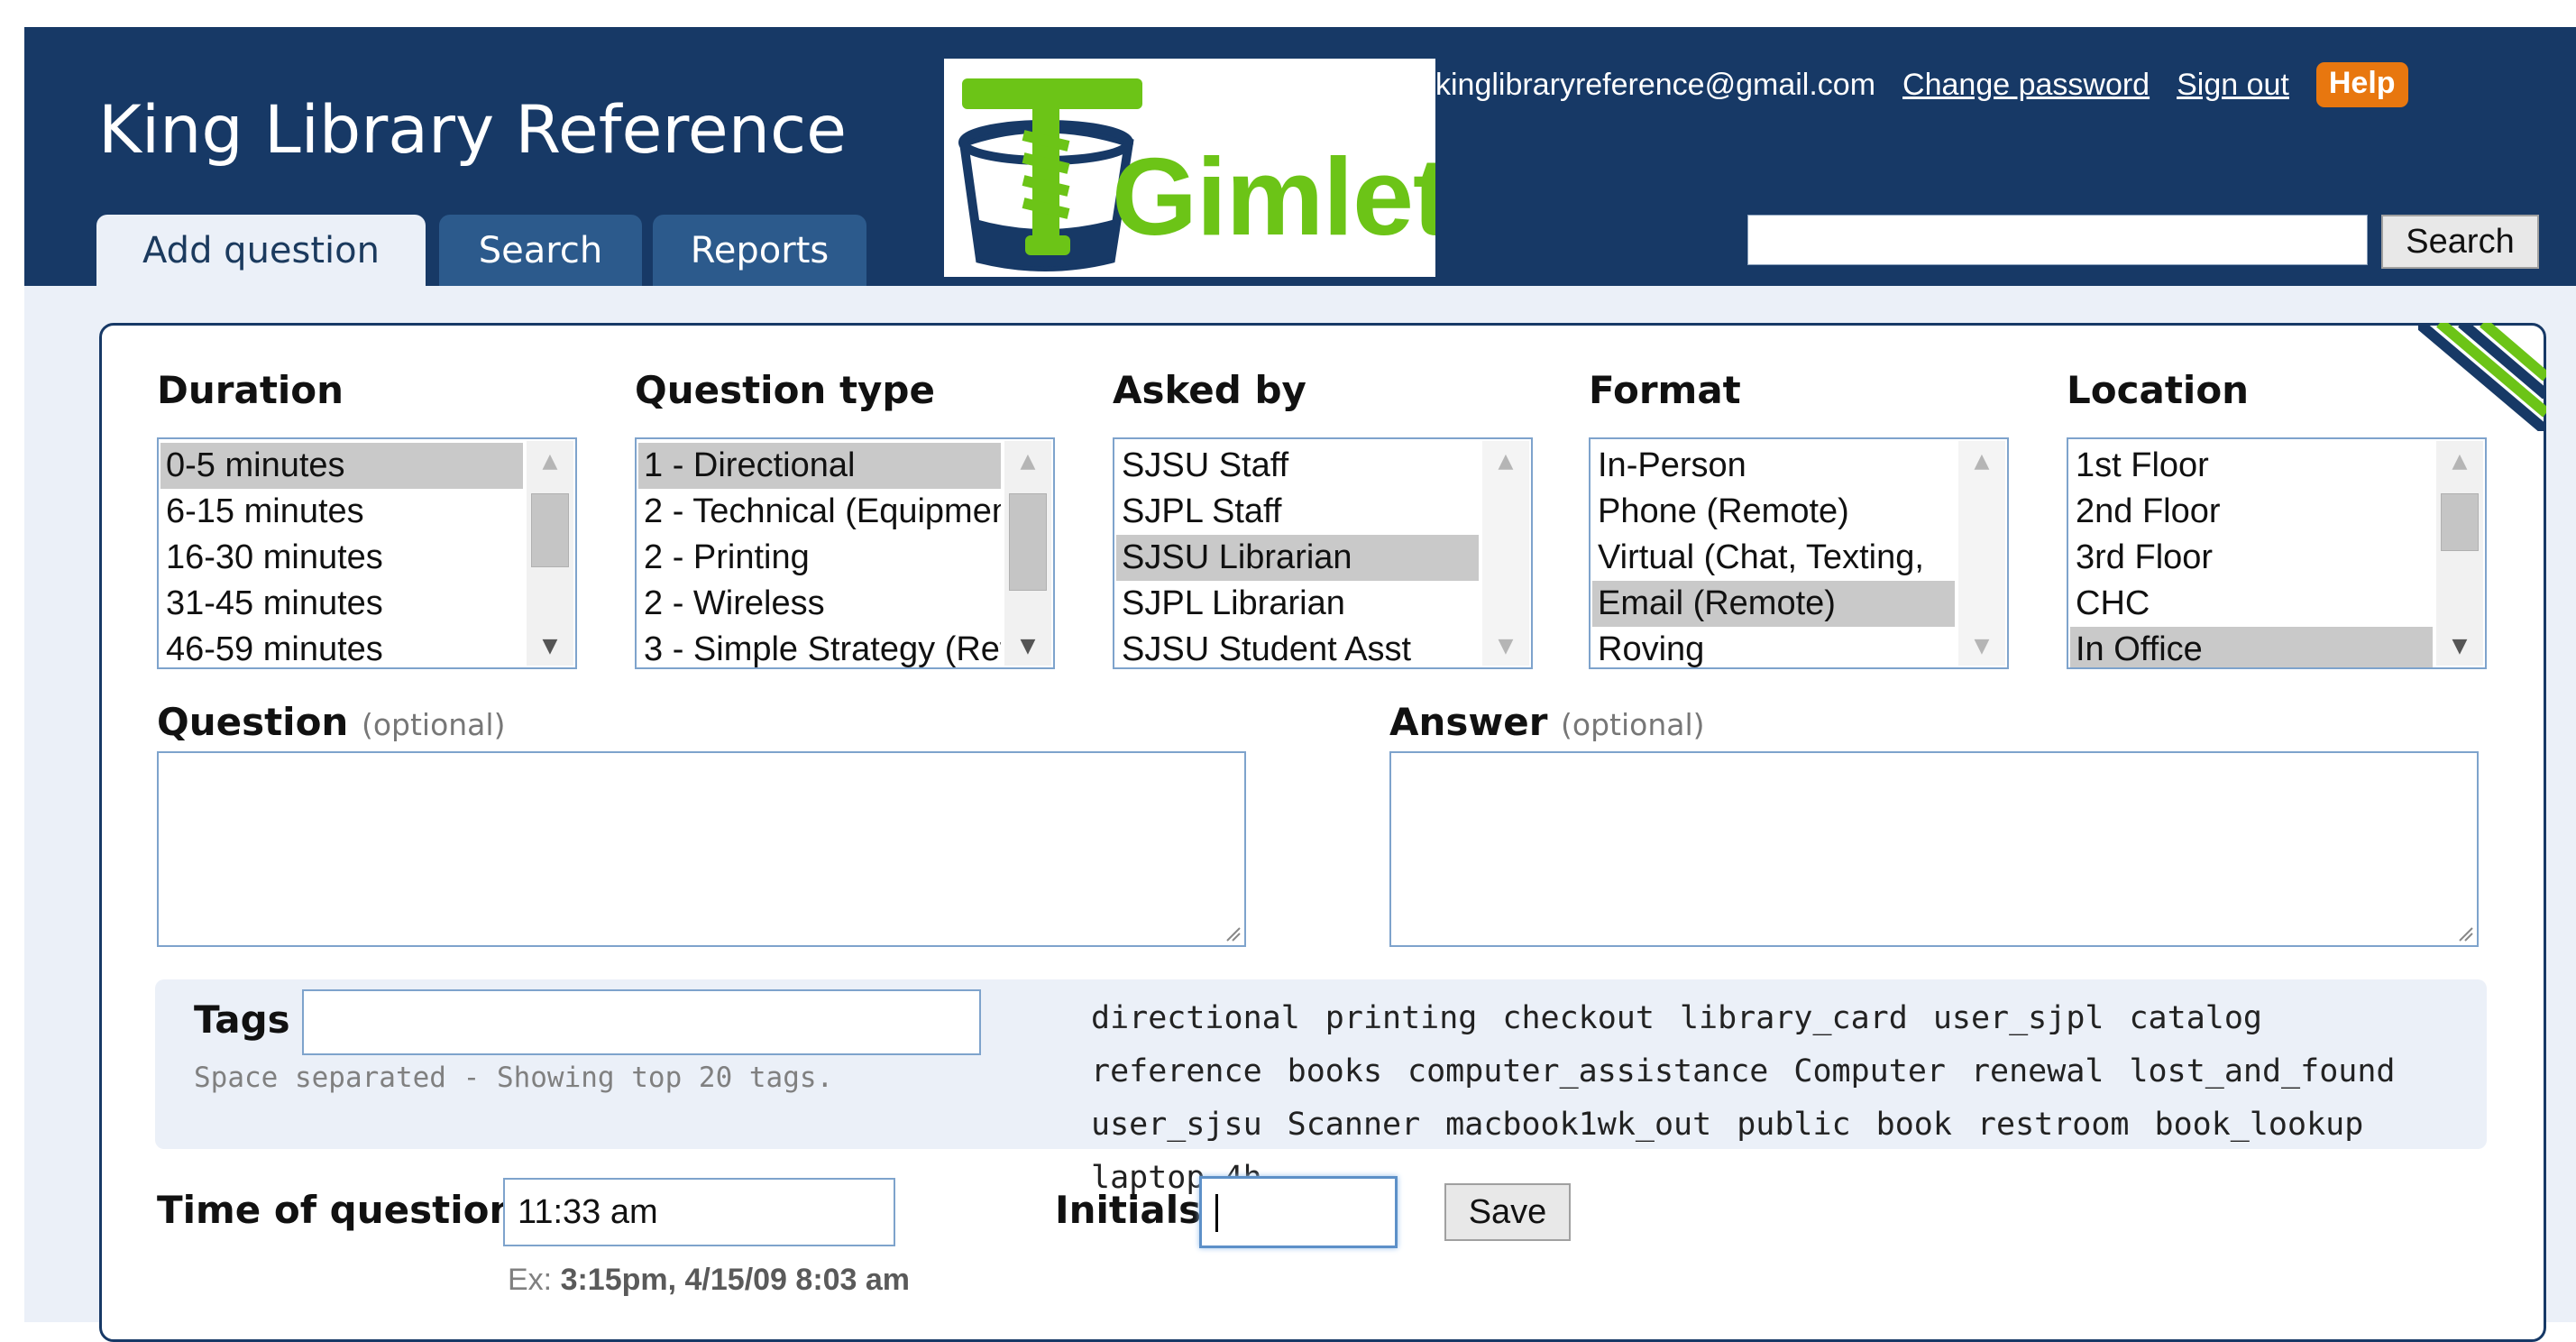  What do you see at coordinates (2037, 1071) in the screenshot?
I see `tag-link: renewal` at bounding box center [2037, 1071].